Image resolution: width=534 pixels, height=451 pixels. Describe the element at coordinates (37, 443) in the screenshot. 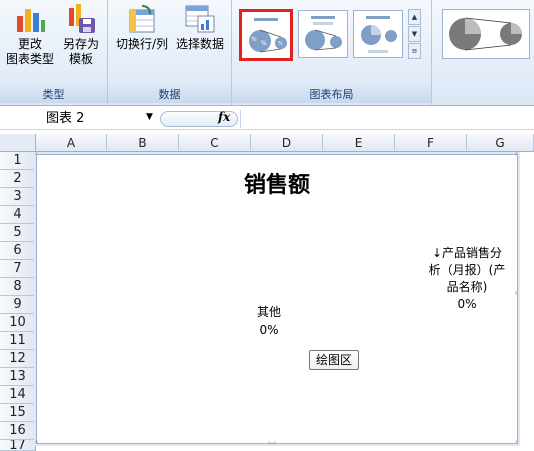

I see `resize-handle-bottom-left: ⁘` at that location.